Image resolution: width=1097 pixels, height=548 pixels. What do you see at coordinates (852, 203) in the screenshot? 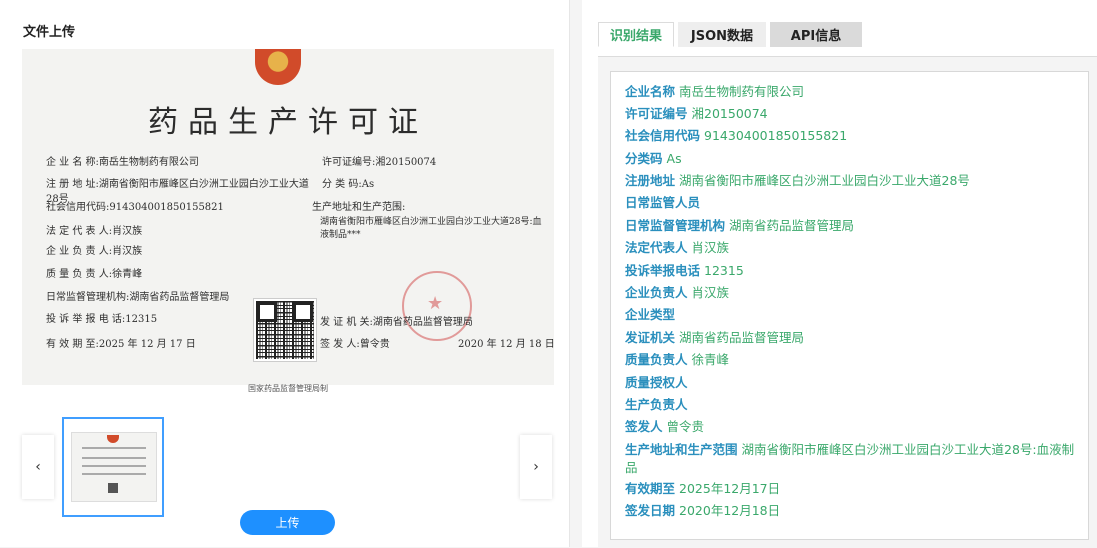
I see `result-row: 日常监管人员` at bounding box center [852, 203].